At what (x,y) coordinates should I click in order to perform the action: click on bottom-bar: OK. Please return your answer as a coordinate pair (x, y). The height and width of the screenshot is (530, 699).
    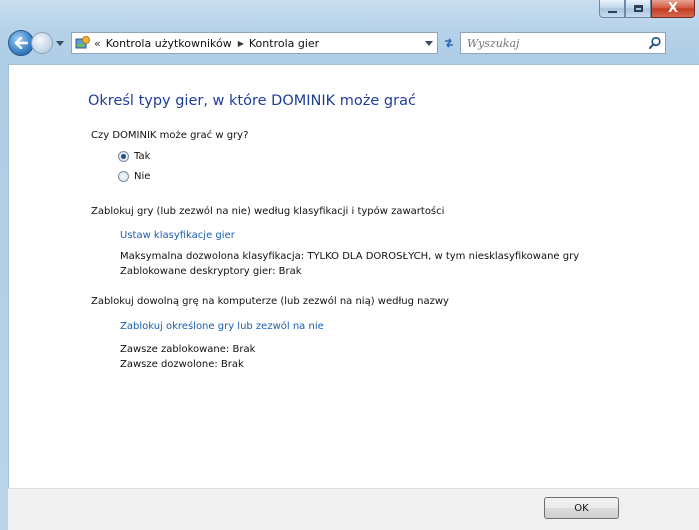
    Looking at the image, I should click on (353, 509).